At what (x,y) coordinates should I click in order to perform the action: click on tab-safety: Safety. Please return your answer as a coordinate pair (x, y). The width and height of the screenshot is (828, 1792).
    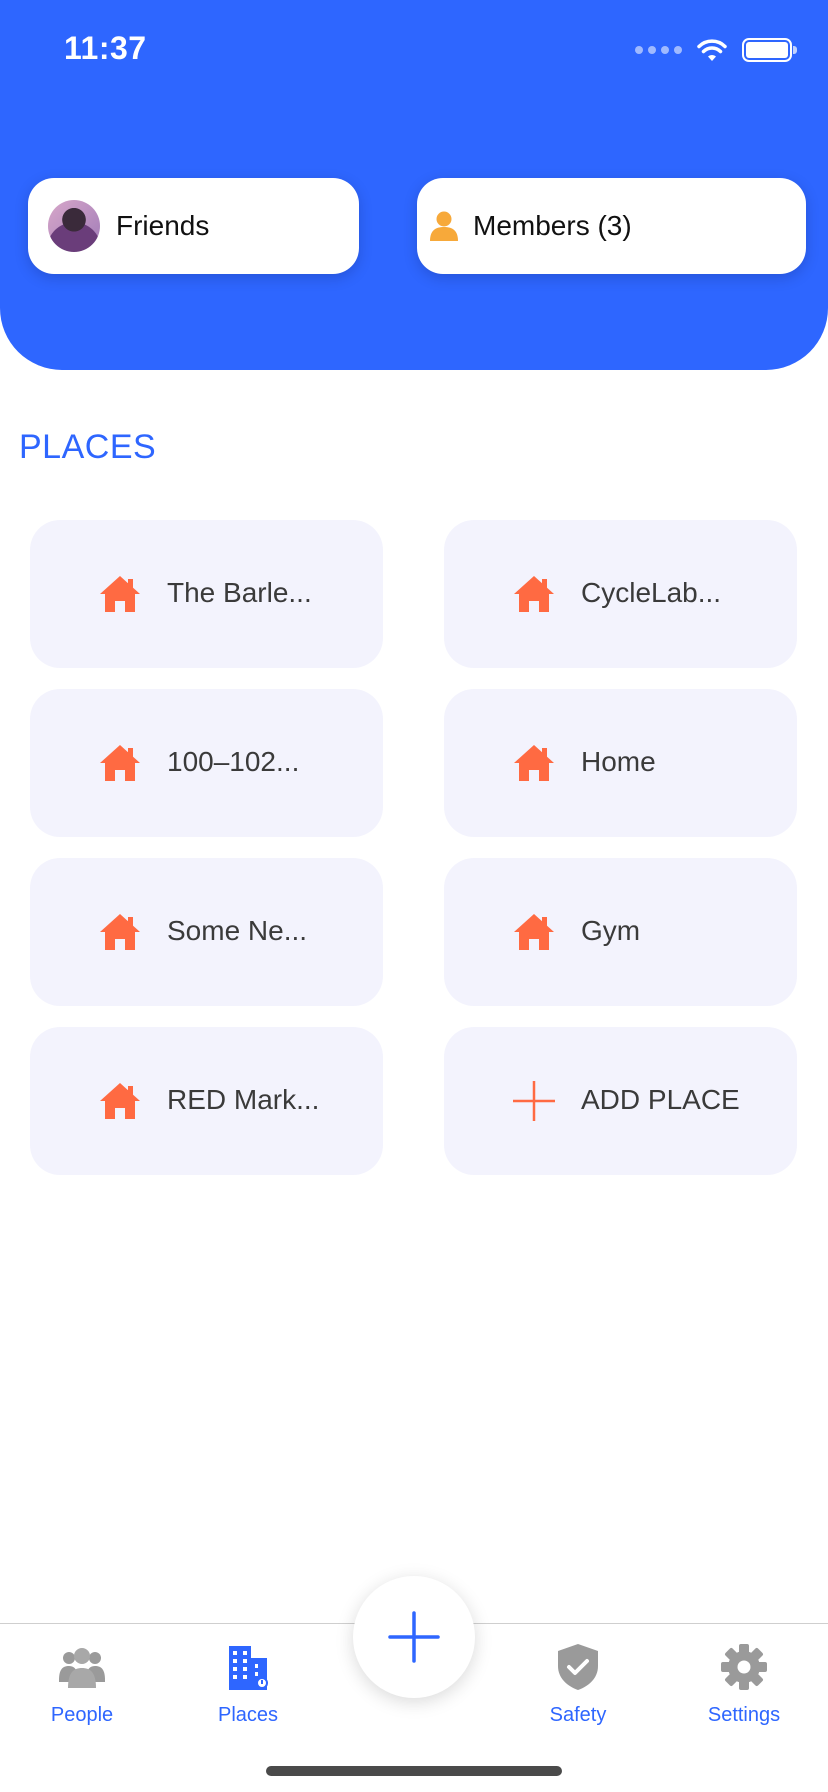
    Looking at the image, I should click on (578, 1684).